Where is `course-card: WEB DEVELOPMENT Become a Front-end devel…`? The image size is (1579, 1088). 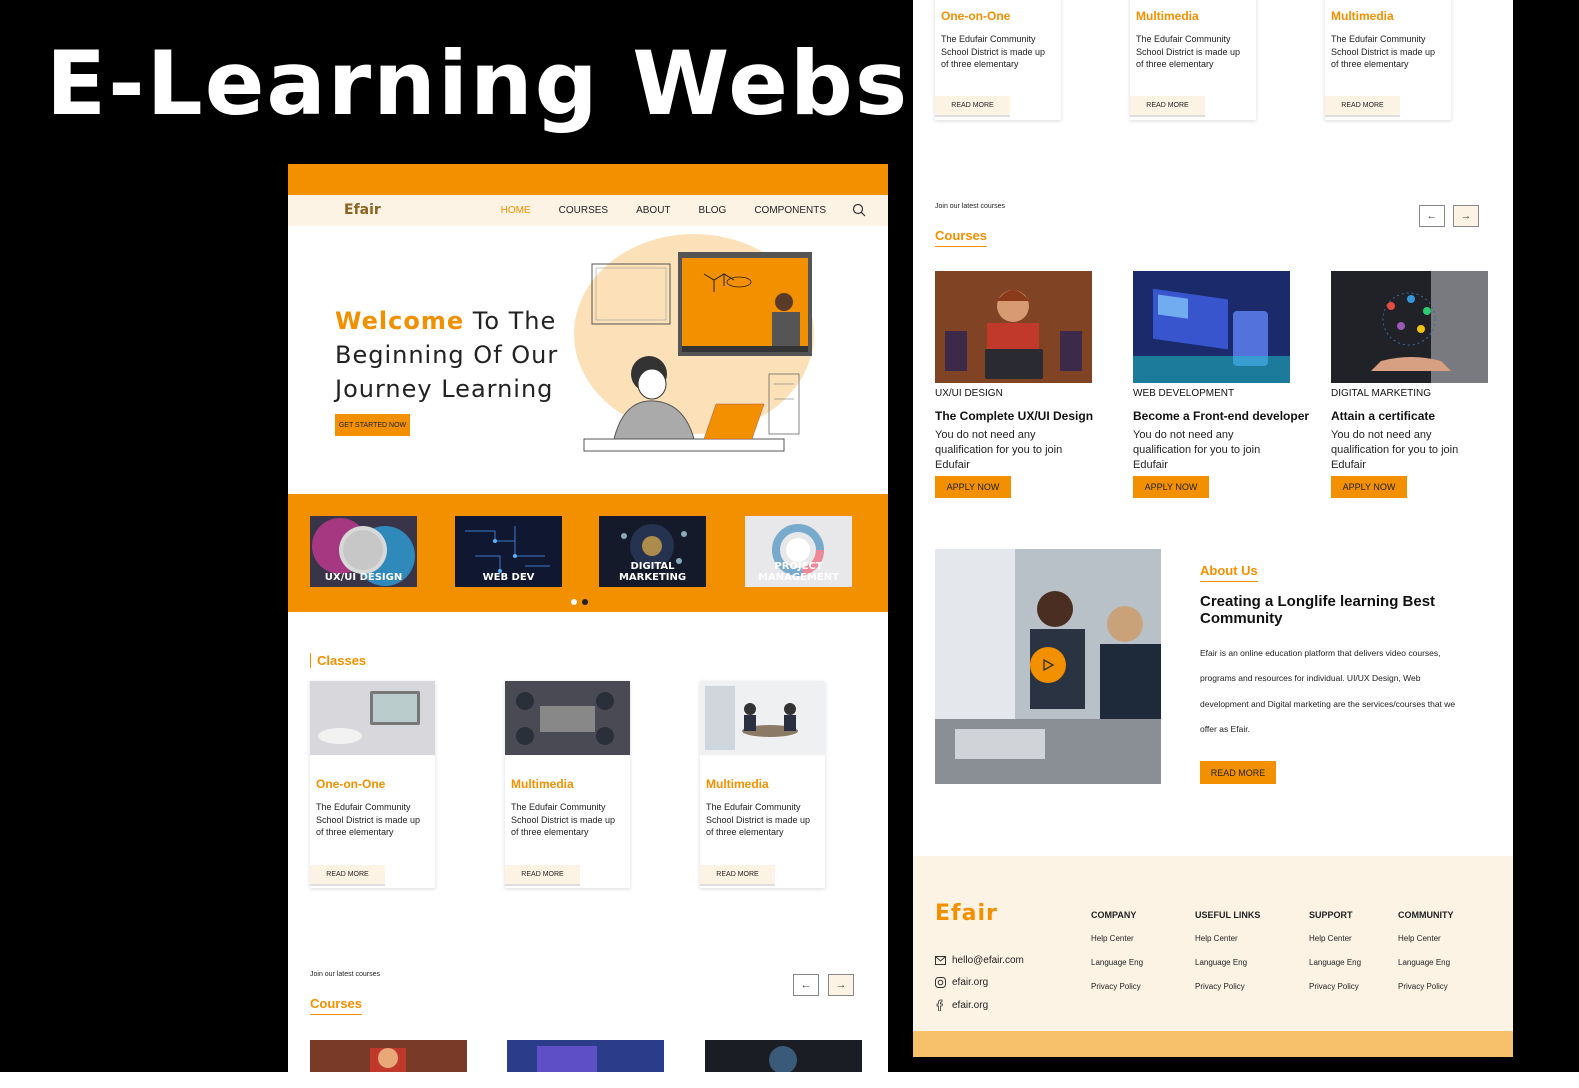
course-card: WEB DEVELOPMENT Become a Front-end devel… is located at coordinates (1221, 384).